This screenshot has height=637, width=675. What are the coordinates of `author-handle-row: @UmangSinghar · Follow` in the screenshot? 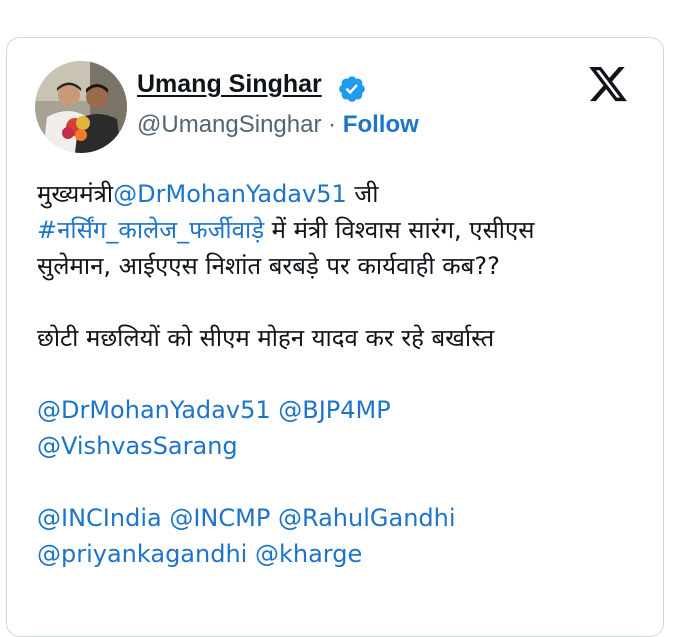 It's located at (278, 125).